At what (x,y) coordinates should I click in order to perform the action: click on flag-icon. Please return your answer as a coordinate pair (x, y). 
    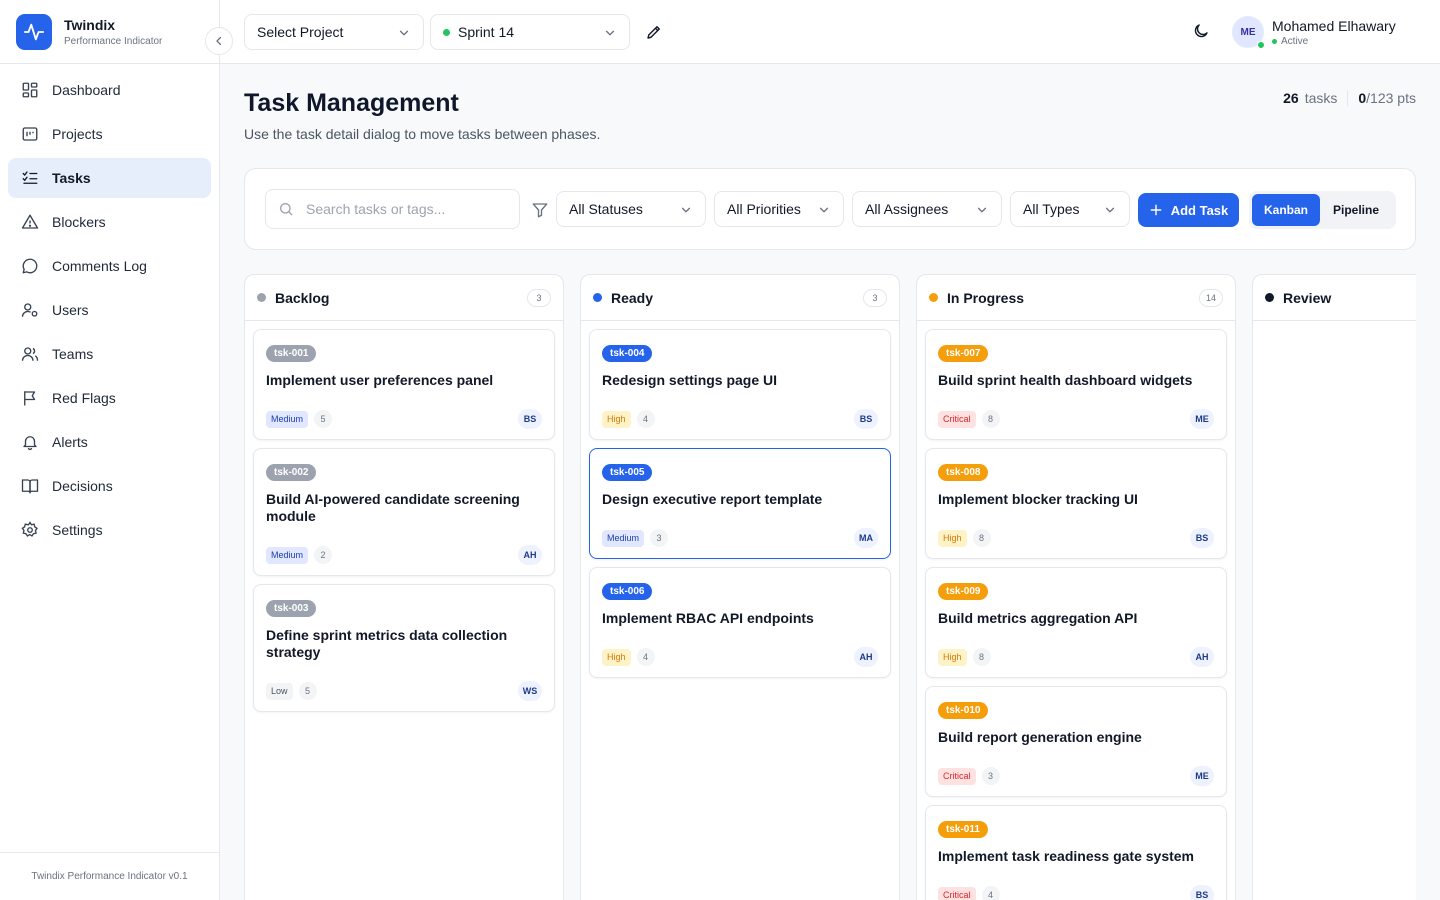
    Looking at the image, I should click on (30, 398).